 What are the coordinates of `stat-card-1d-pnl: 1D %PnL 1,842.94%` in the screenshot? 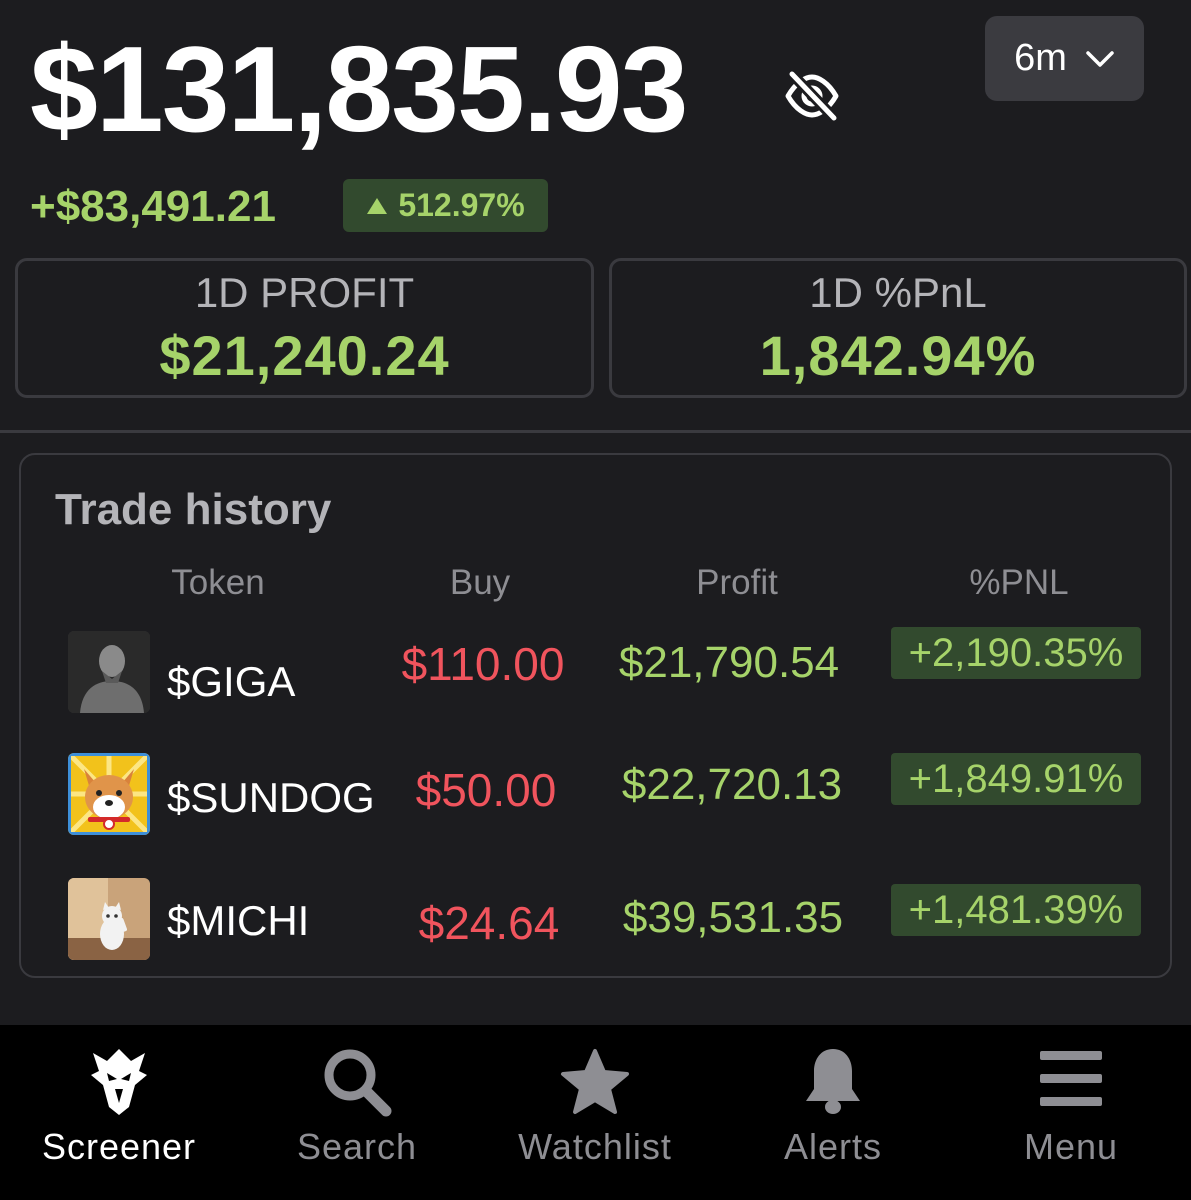 It's located at (898, 328).